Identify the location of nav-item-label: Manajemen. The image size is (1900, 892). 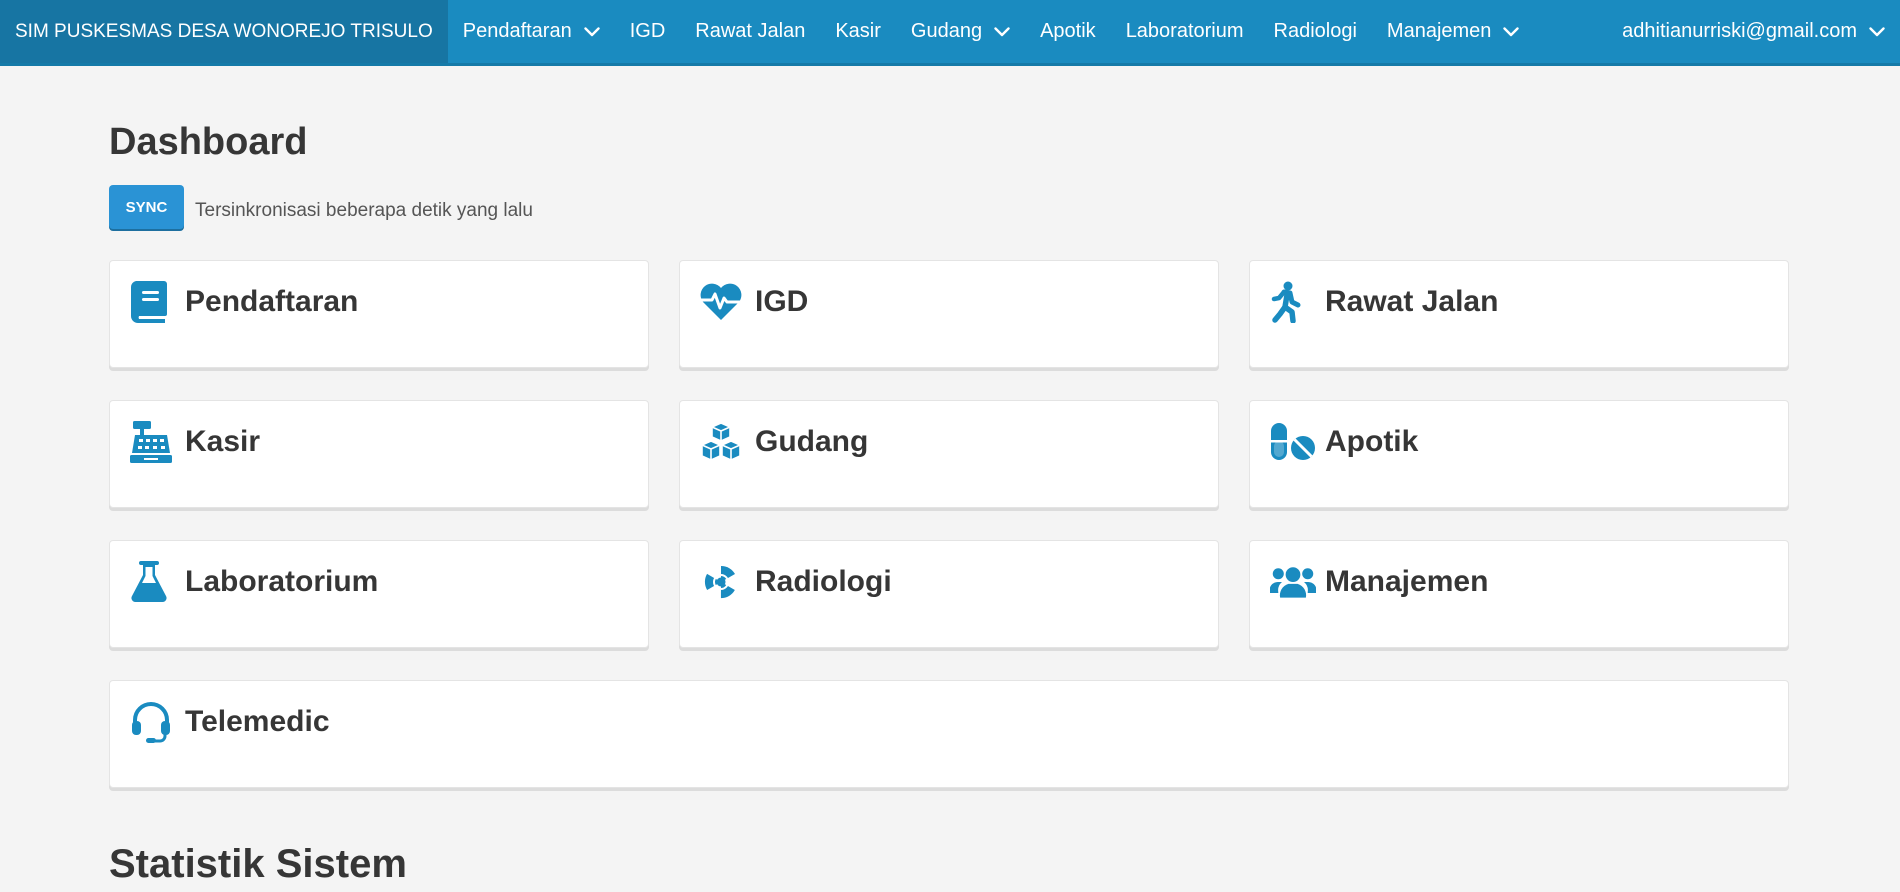
(1439, 31).